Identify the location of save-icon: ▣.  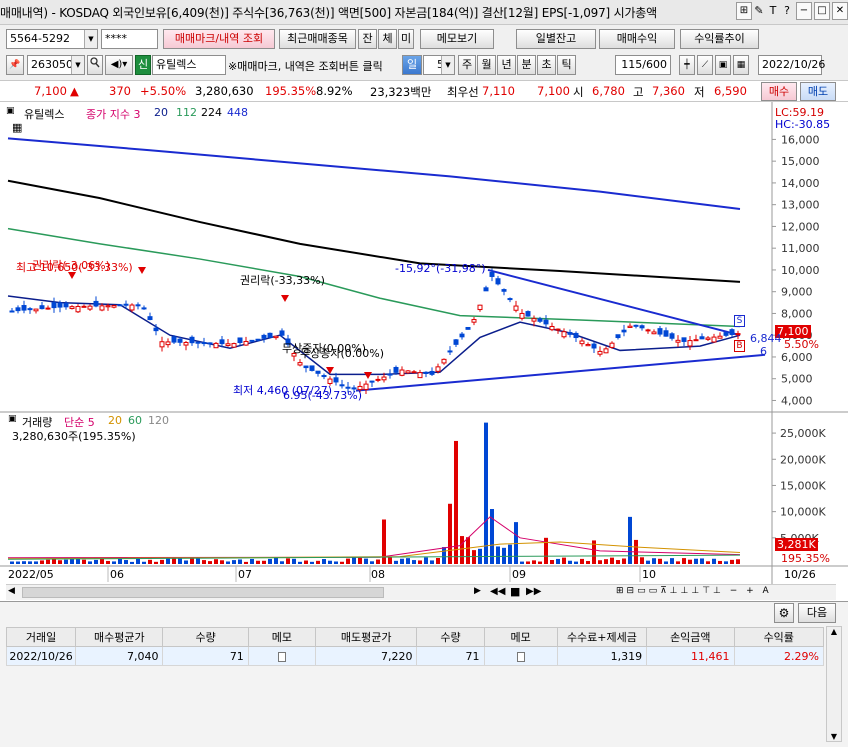
(723, 65).